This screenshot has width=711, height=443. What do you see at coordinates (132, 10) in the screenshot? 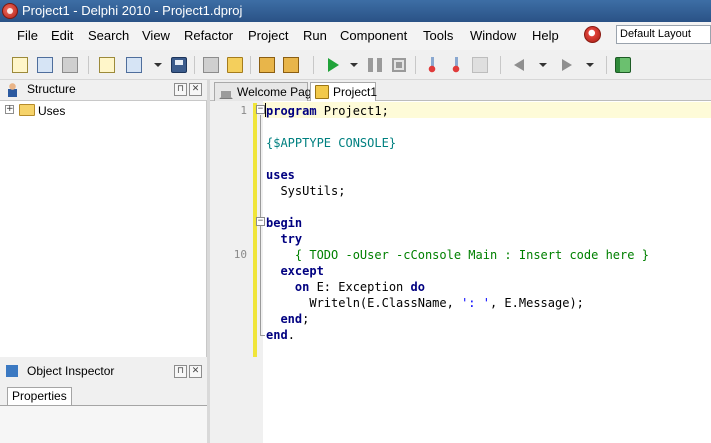
I see `window-title: Project1 - Delphi 2010 - Project1.dproj` at bounding box center [132, 10].